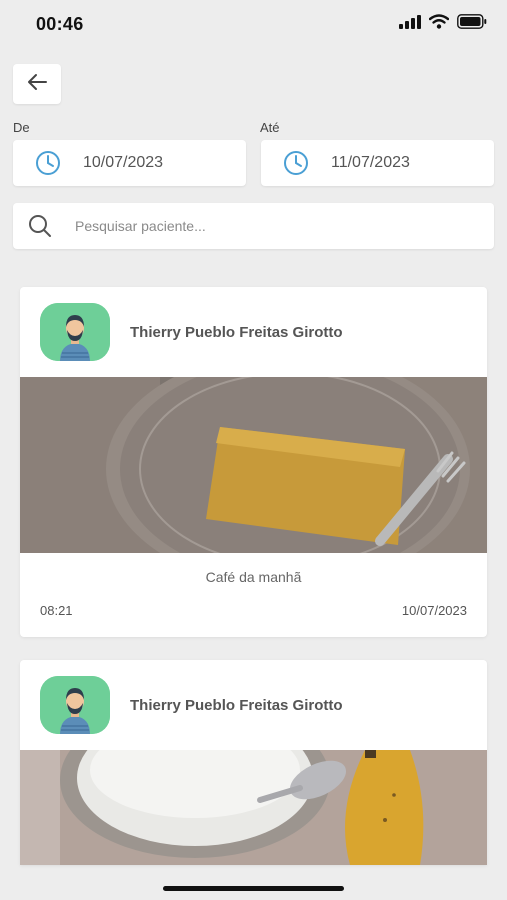 Image resolution: width=507 pixels, height=900 pixels. I want to click on arrow-left-icon, so click(37, 84).